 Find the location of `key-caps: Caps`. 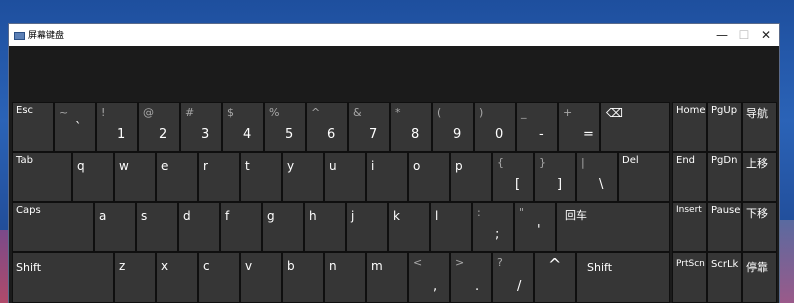

key-caps: Caps is located at coordinates (53, 227).